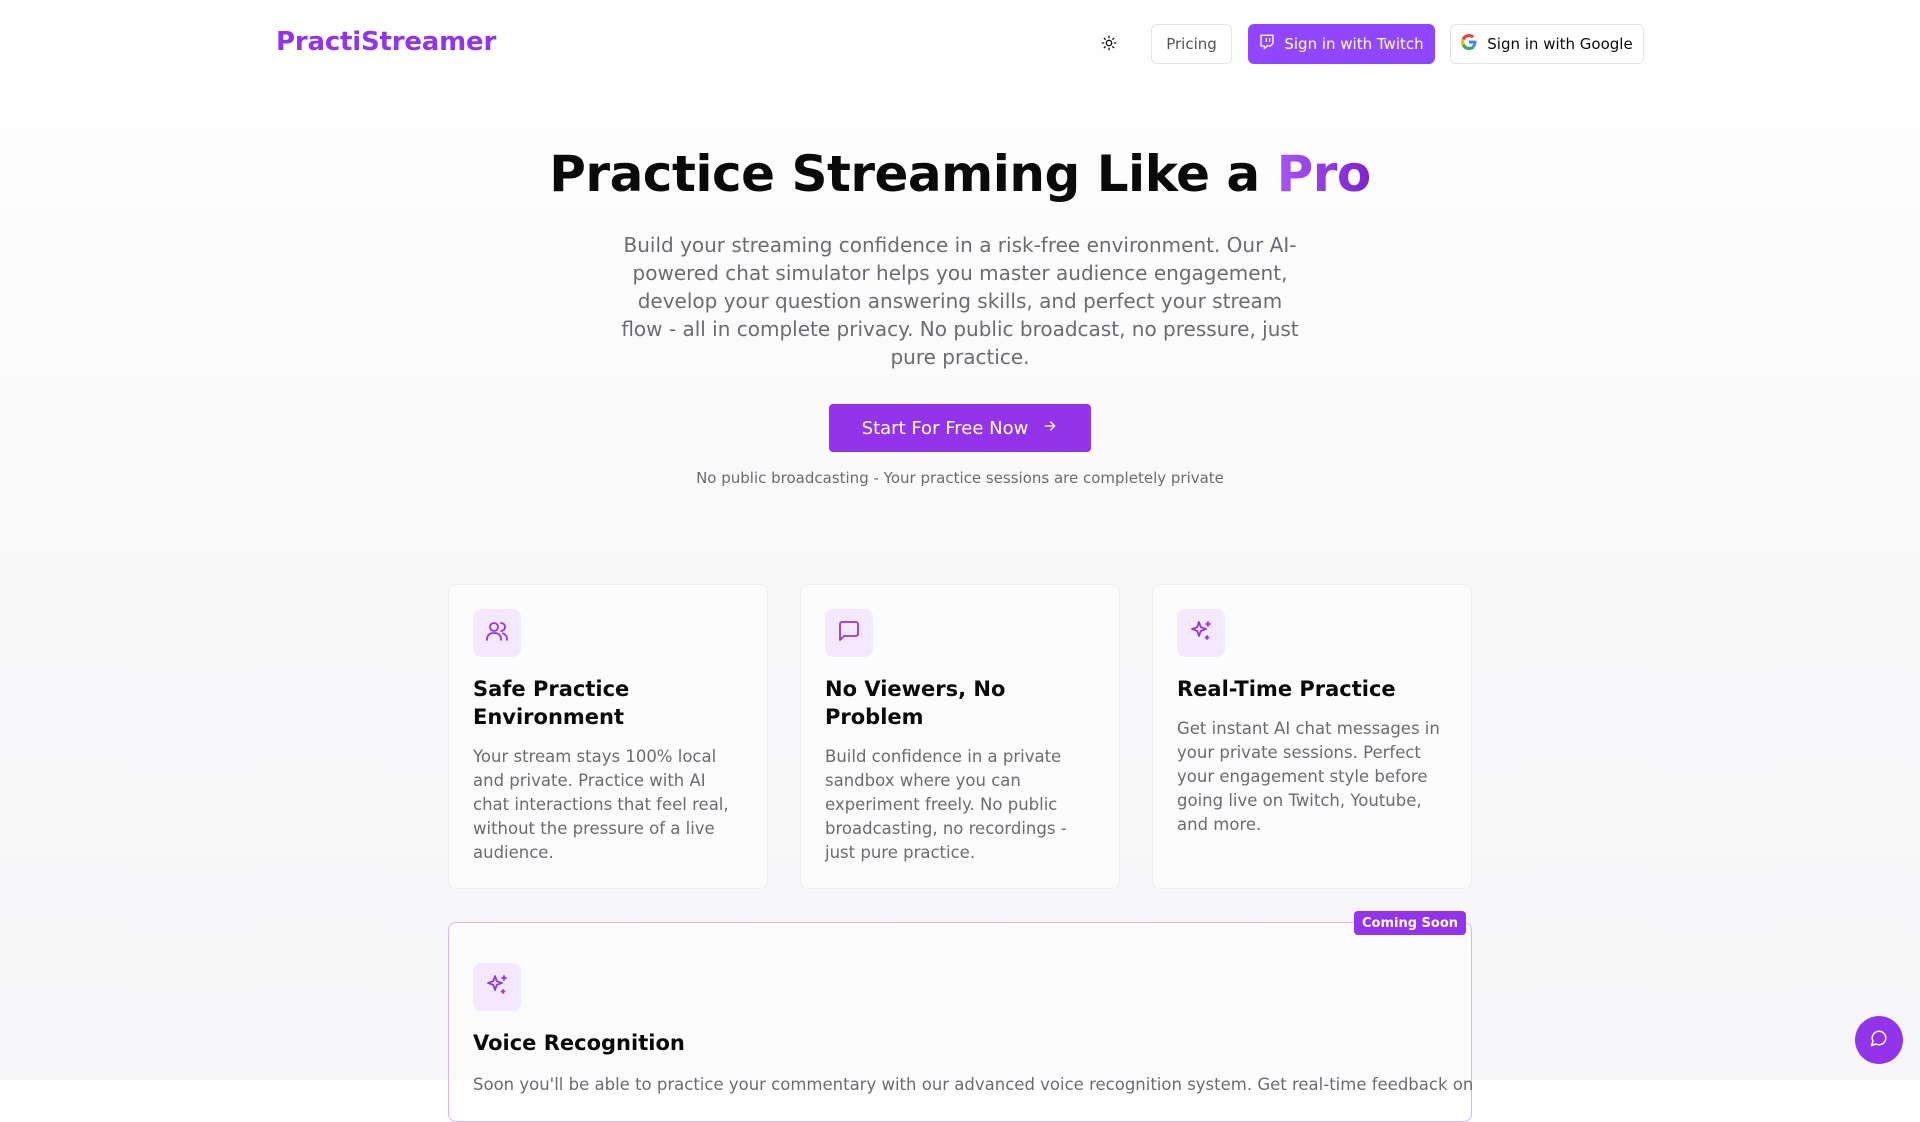 The width and height of the screenshot is (1920, 1122). I want to click on hero-title: Practice Streaming Like a Pro, so click(960, 174).